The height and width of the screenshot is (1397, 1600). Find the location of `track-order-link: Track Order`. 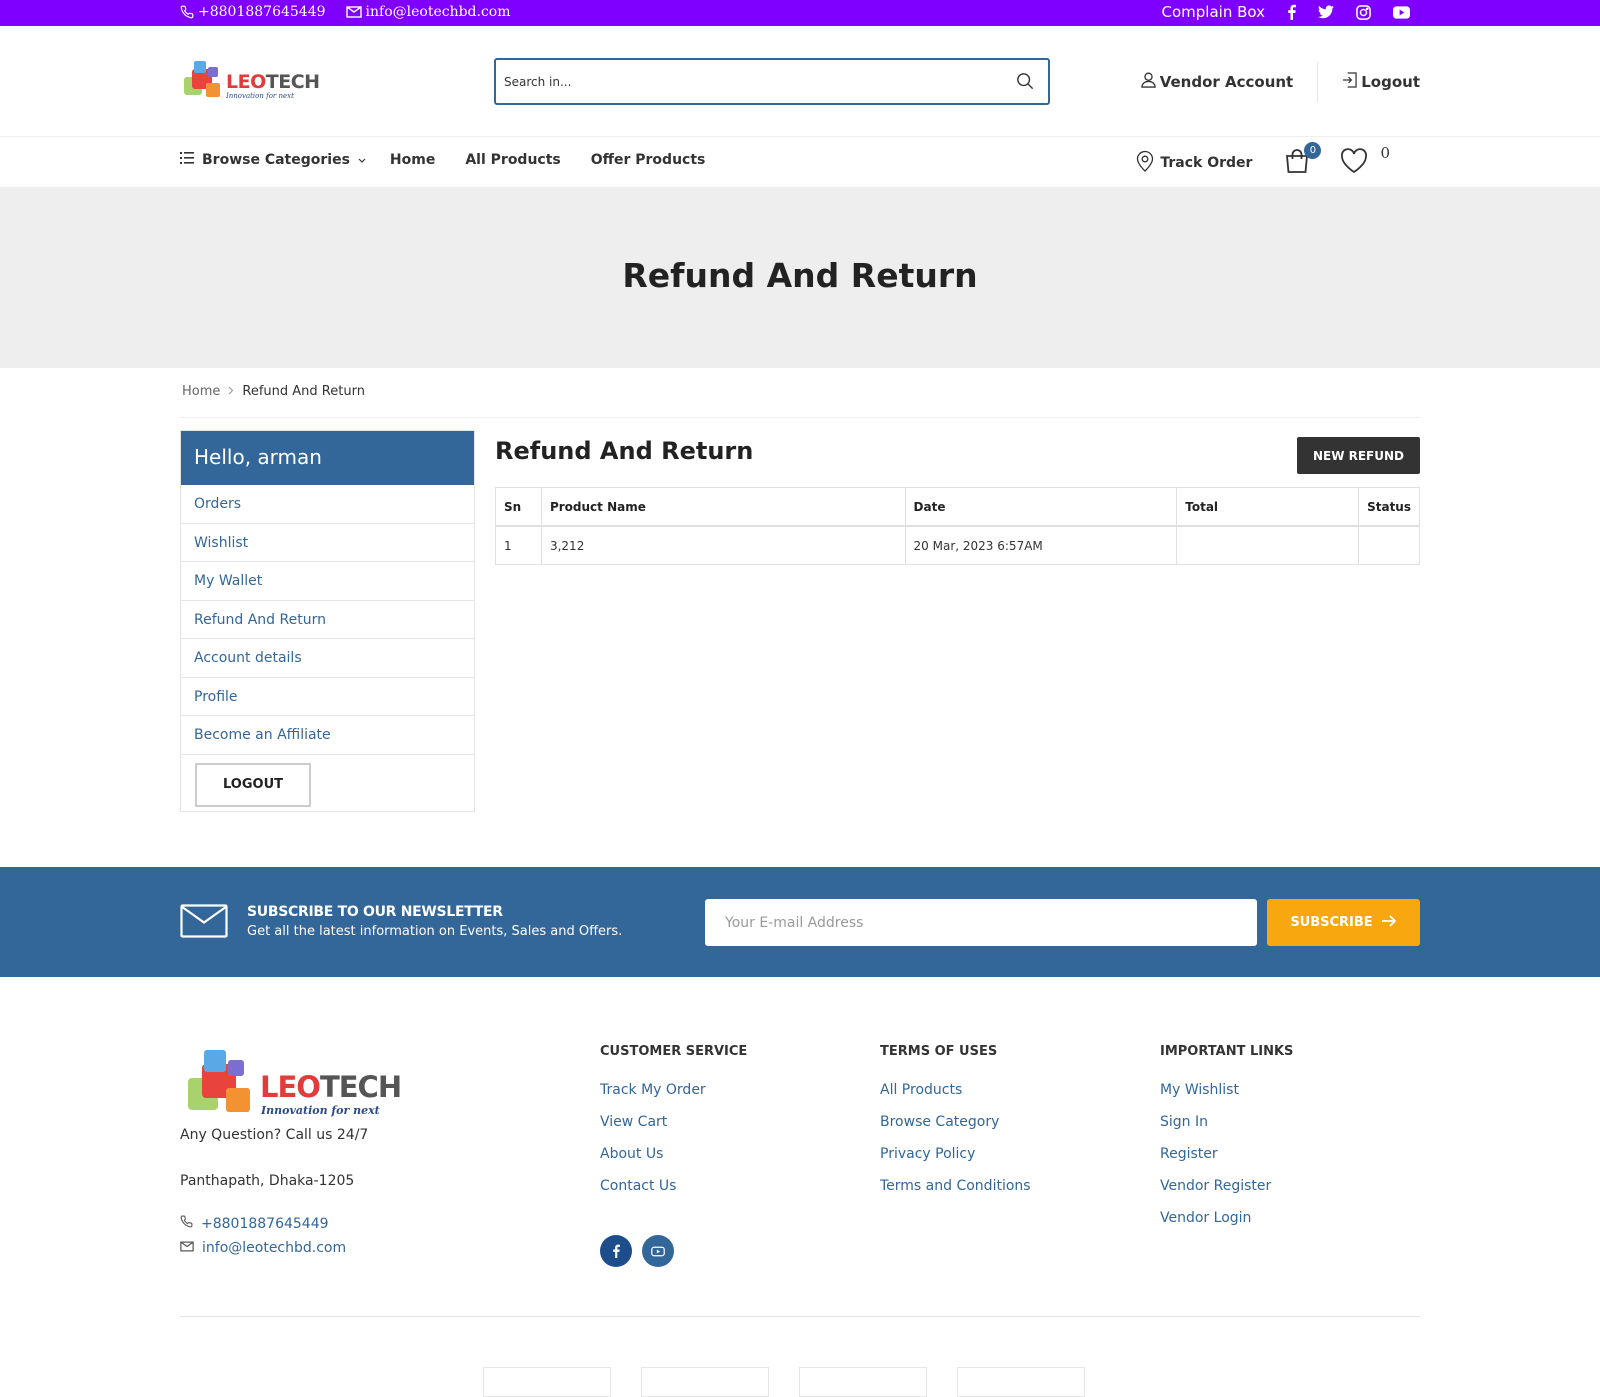

track-order-link: Track Order is located at coordinates (1194, 163).